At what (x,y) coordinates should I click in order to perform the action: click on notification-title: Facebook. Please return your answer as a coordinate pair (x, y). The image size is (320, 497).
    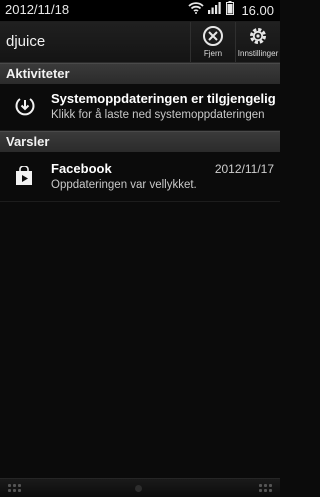
    Looking at the image, I should click on (81, 168).